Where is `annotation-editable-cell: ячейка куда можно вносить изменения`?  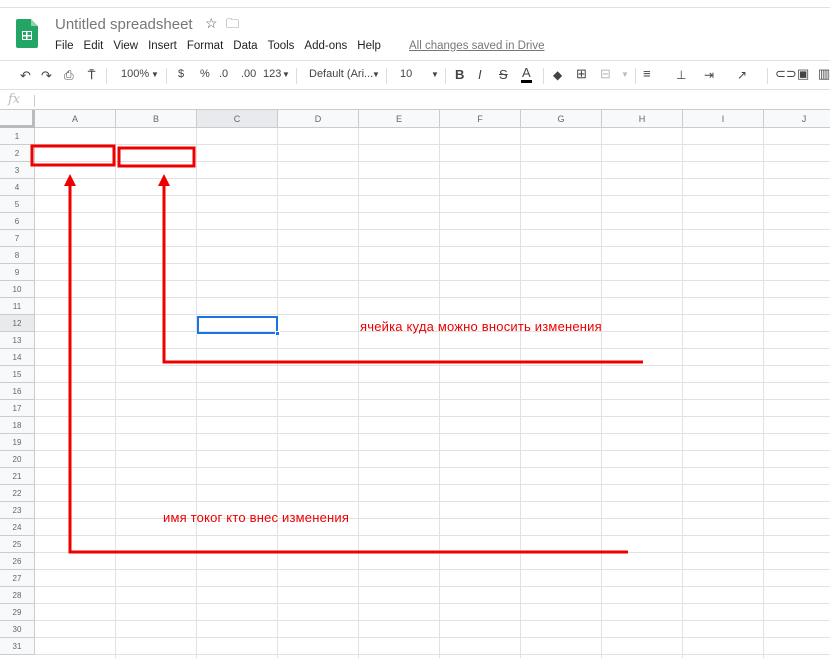
annotation-editable-cell: ячейка куда можно вносить изменения is located at coordinates (481, 326).